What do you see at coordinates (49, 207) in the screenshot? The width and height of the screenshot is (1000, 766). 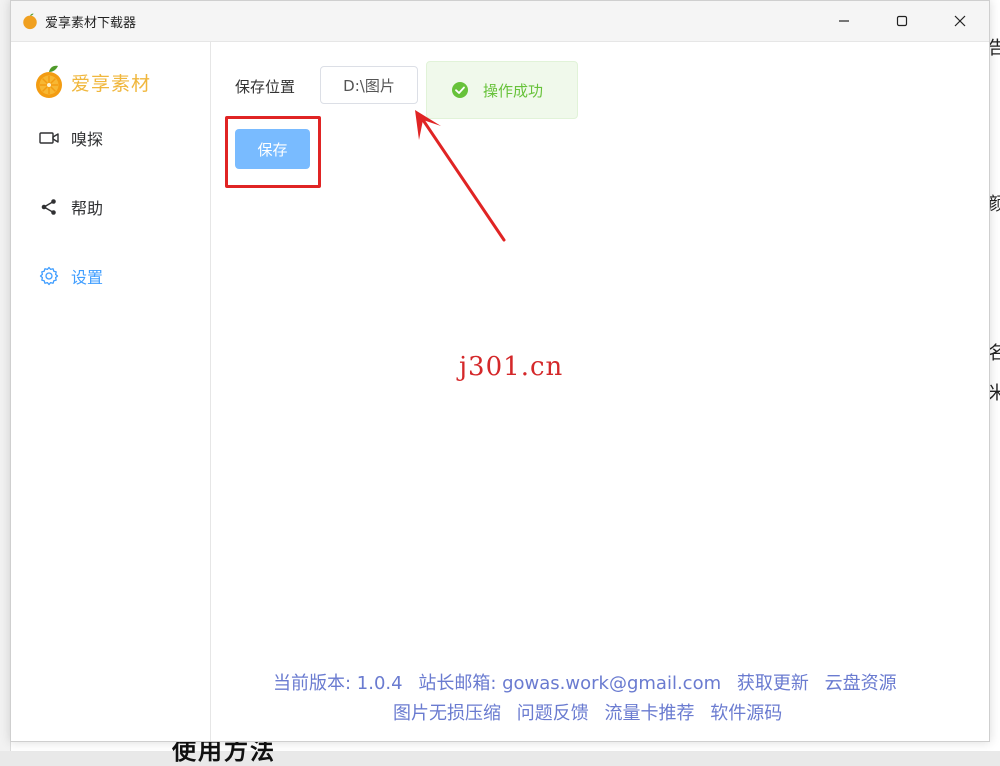 I see `share-icon` at bounding box center [49, 207].